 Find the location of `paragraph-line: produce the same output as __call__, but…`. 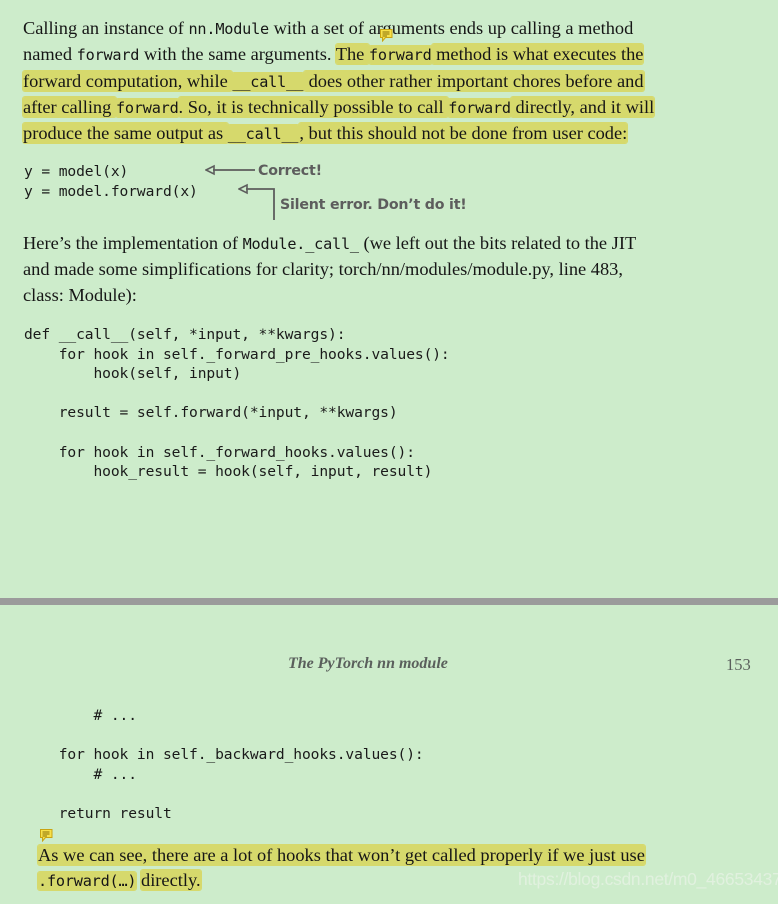

paragraph-line: produce the same output as __call__, but… is located at coordinates (393, 134).